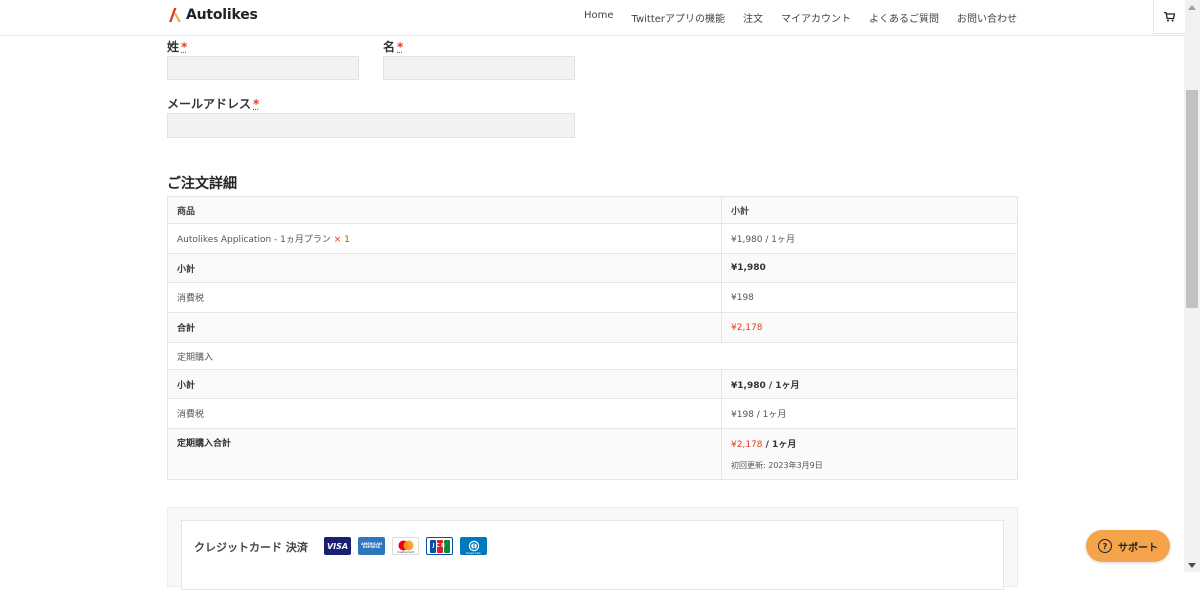  Describe the element at coordinates (444, 384) in the screenshot. I see `recurring-subtotal-label: 小計` at that location.